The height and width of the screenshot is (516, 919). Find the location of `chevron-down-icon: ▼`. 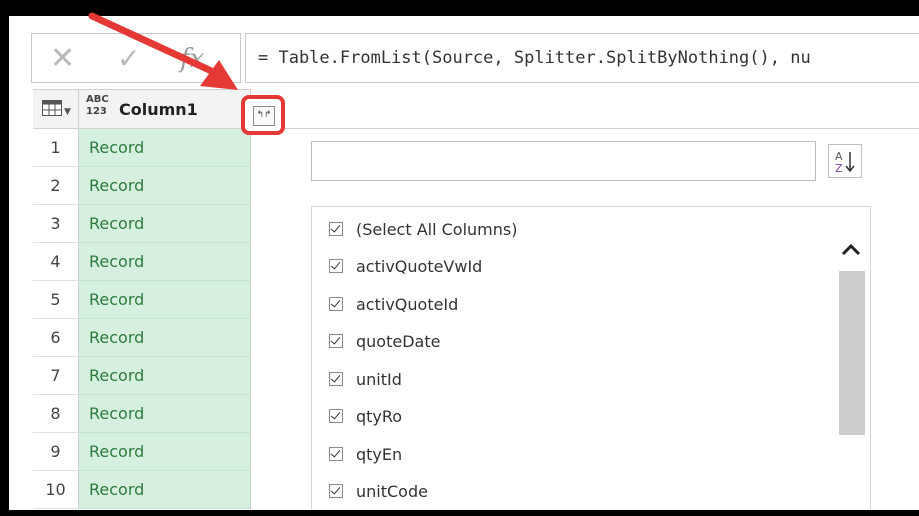

chevron-down-icon: ▼ is located at coordinates (67, 112).